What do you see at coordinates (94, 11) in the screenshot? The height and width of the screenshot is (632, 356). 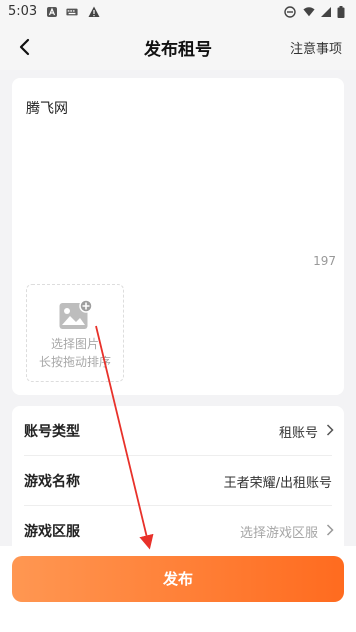 I see `warning-icon` at bounding box center [94, 11].